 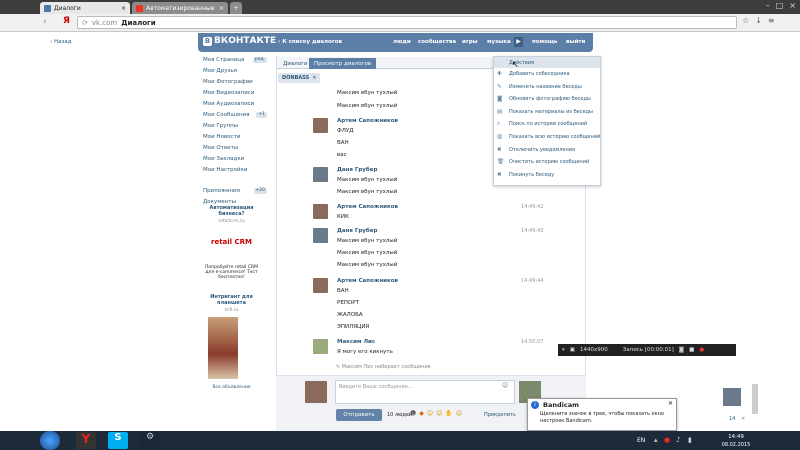 I want to click on start-button, so click(x=50, y=440).